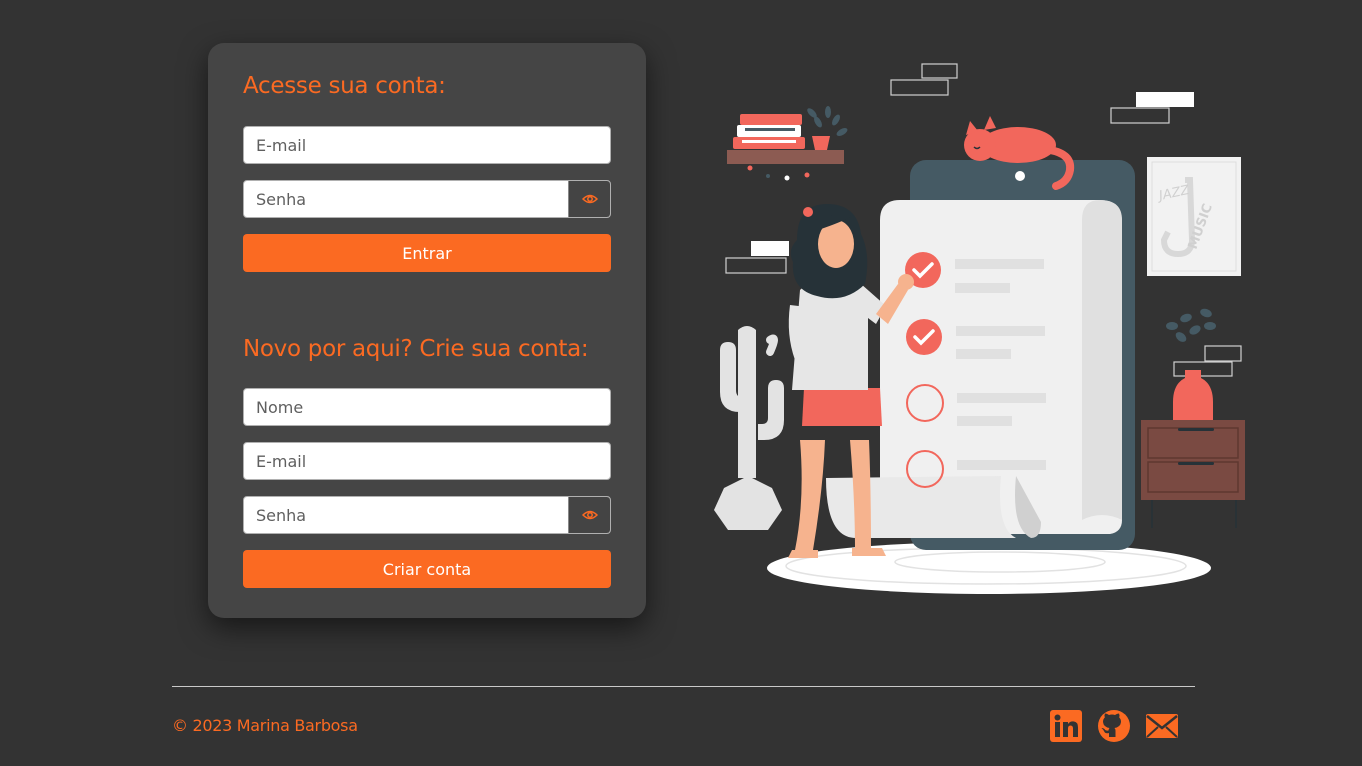  I want to click on login-email-field, so click(427, 145).